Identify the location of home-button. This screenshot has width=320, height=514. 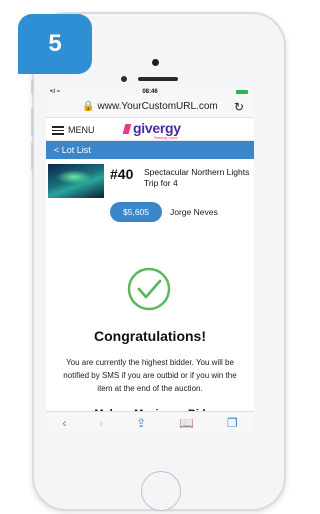
(161, 491).